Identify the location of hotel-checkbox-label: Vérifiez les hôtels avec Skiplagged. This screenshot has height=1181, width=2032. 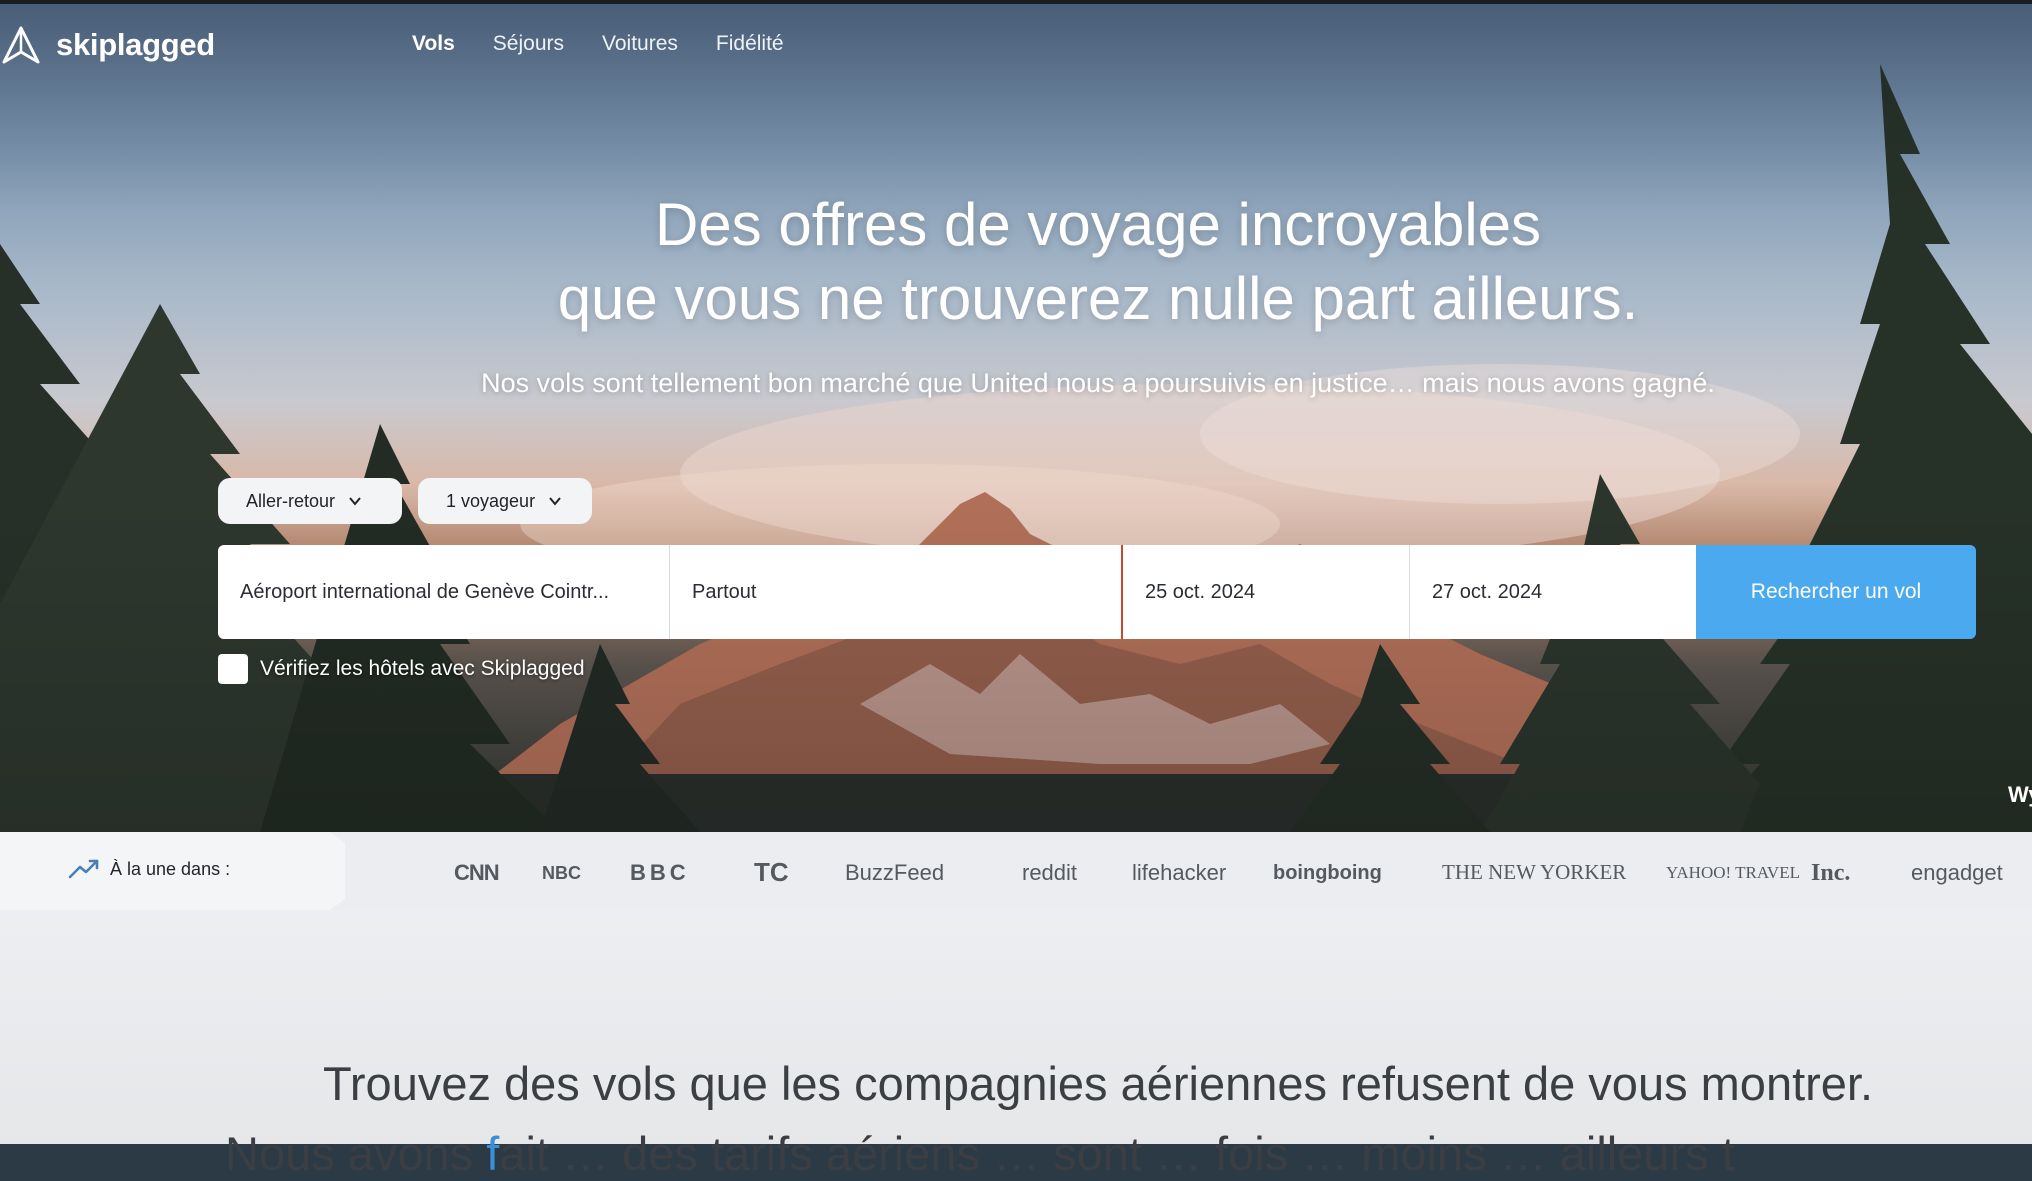
(422, 668).